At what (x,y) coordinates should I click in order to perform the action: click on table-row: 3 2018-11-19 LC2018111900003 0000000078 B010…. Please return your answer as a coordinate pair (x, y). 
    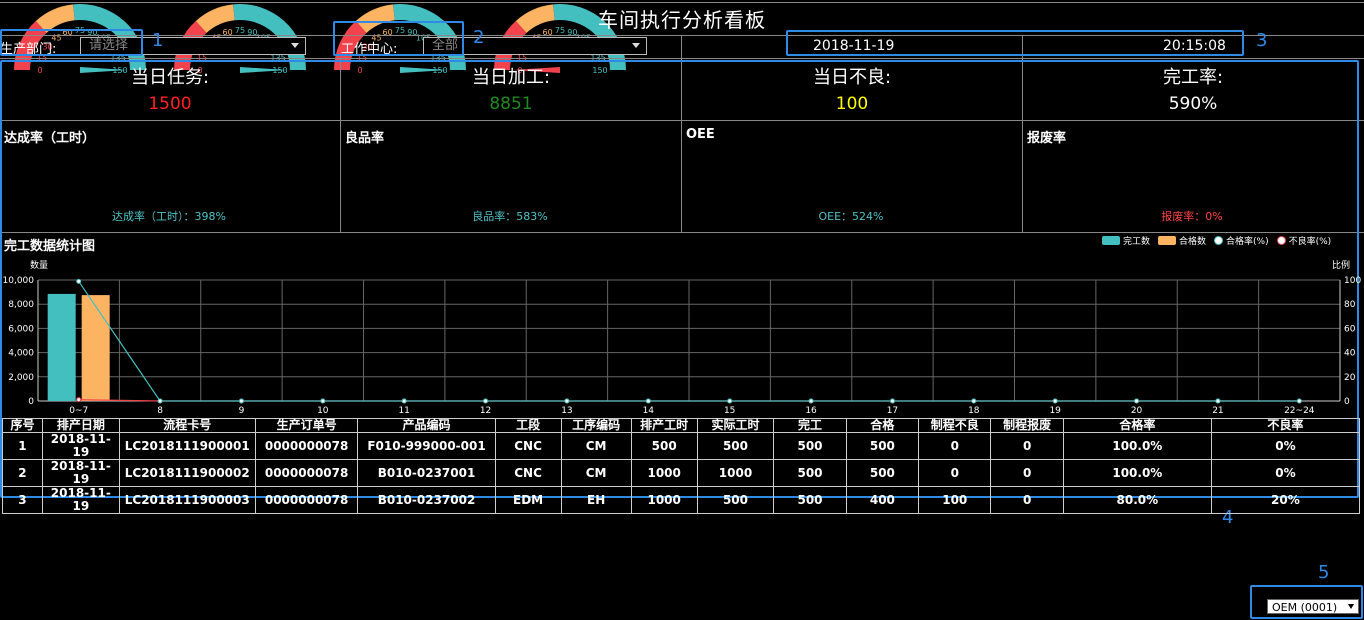
    Looking at the image, I should click on (681, 500).